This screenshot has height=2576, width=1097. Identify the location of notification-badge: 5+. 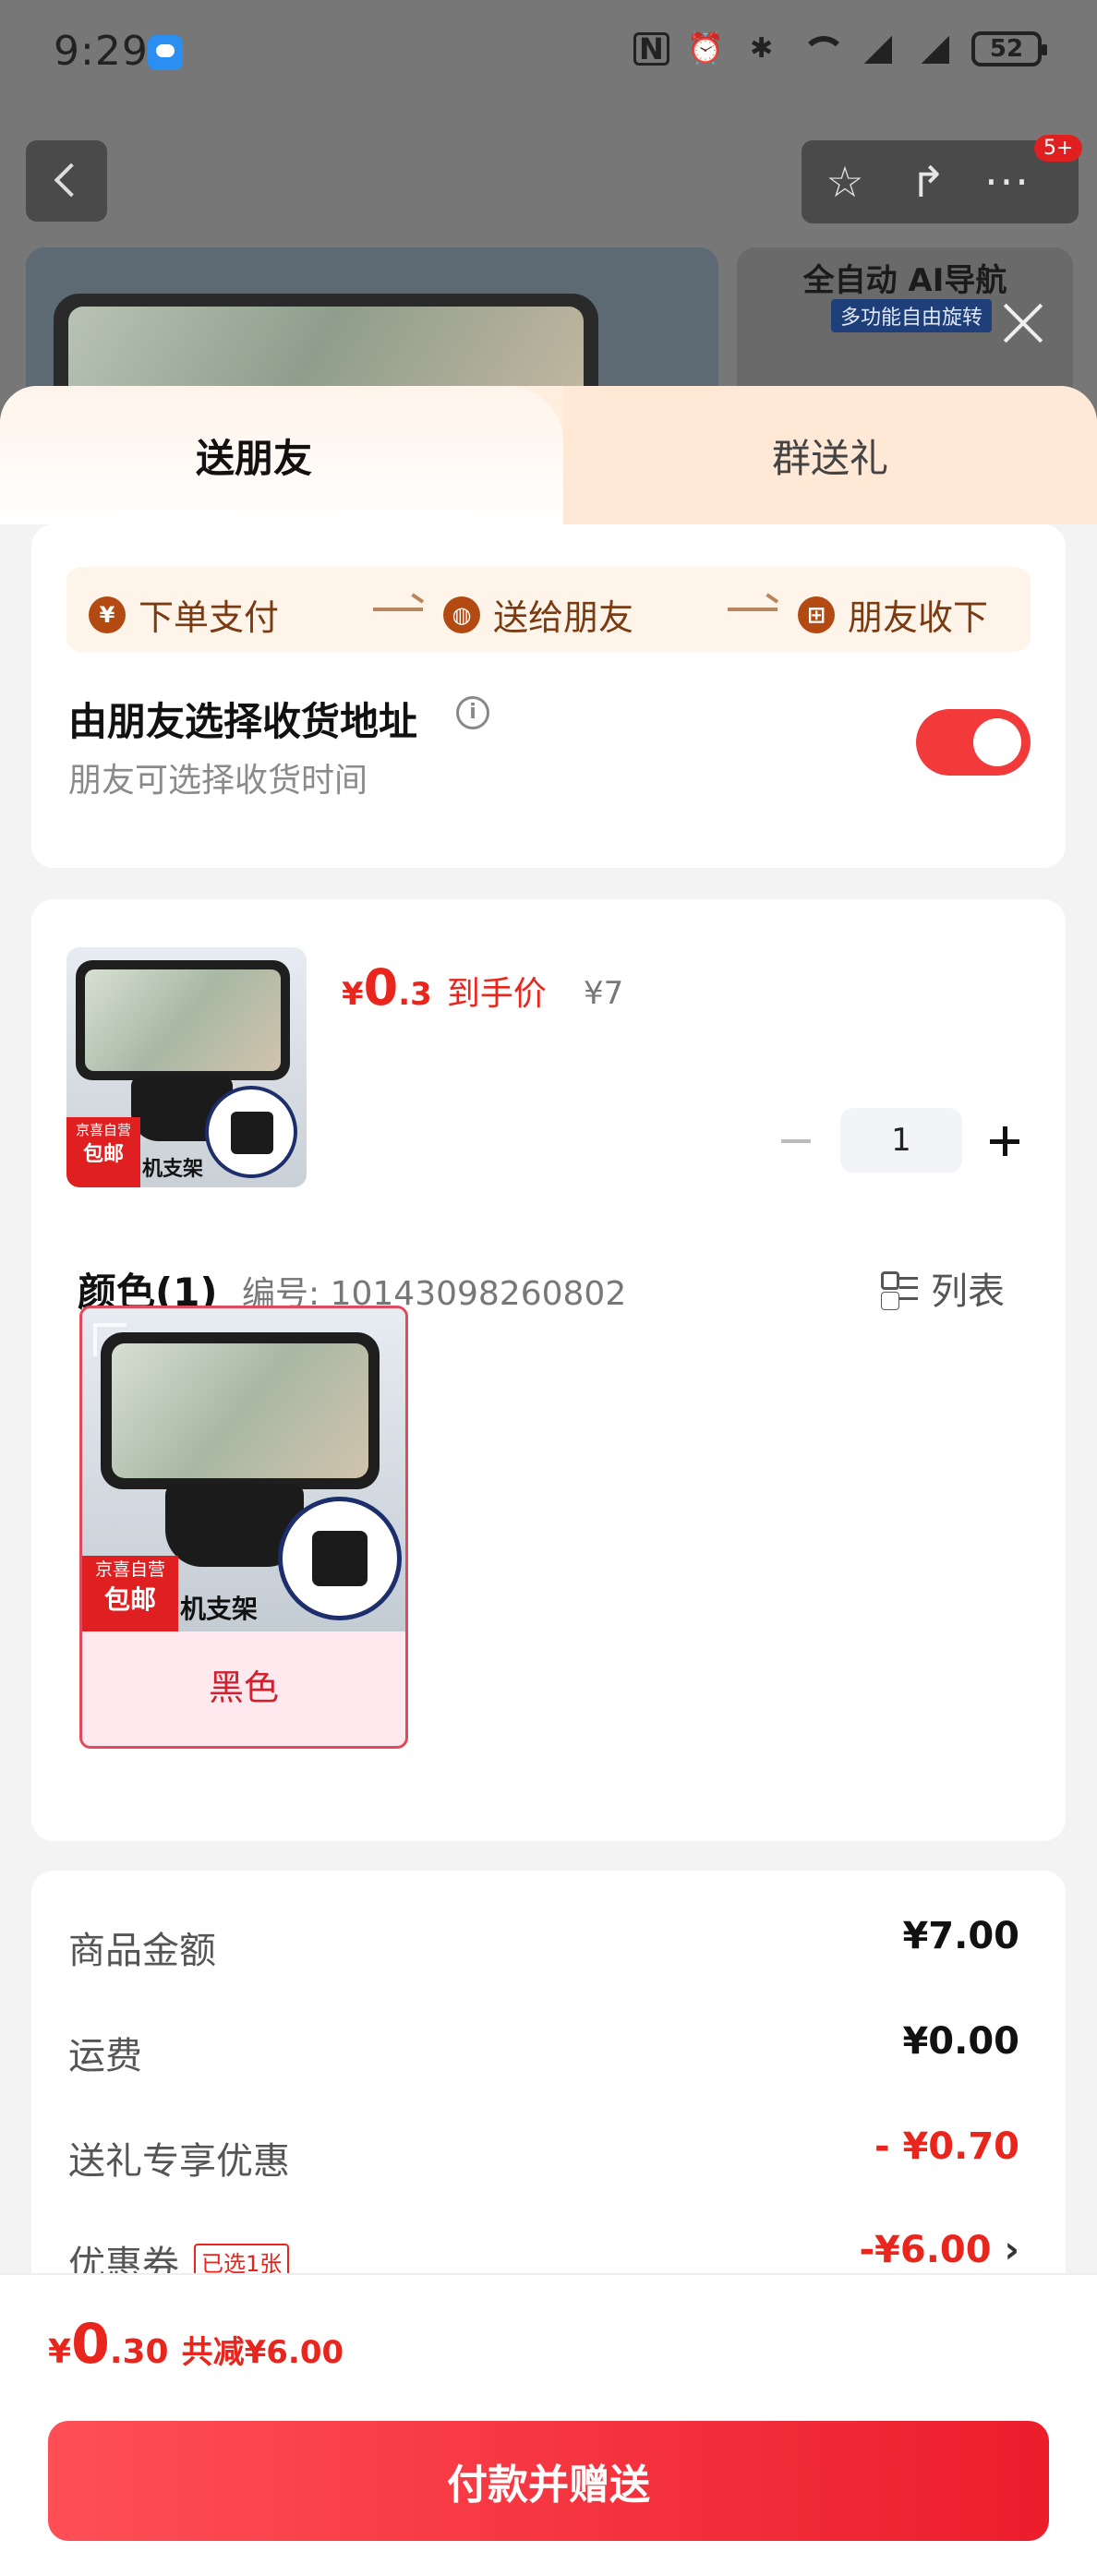
(1058, 148).